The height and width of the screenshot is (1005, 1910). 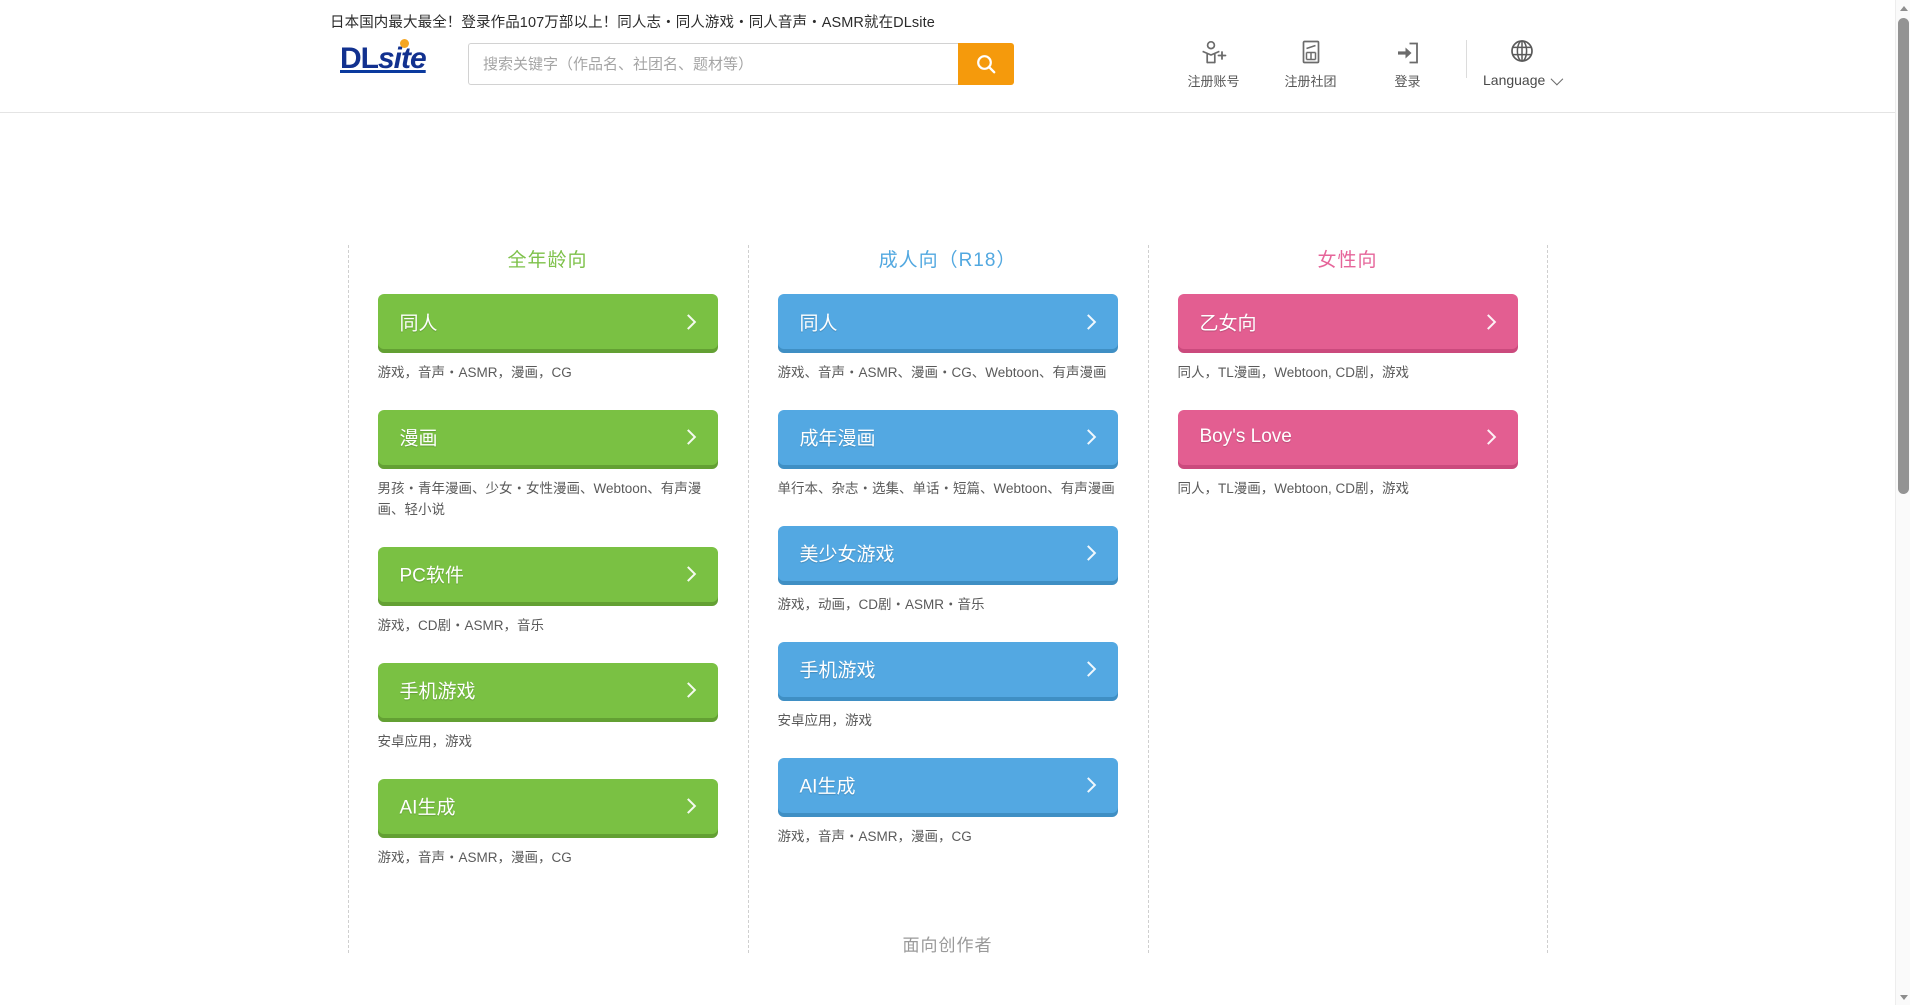 What do you see at coordinates (461, 625) in the screenshot?
I see `category-description: 游戏，CD剧・ASMR，音乐` at bounding box center [461, 625].